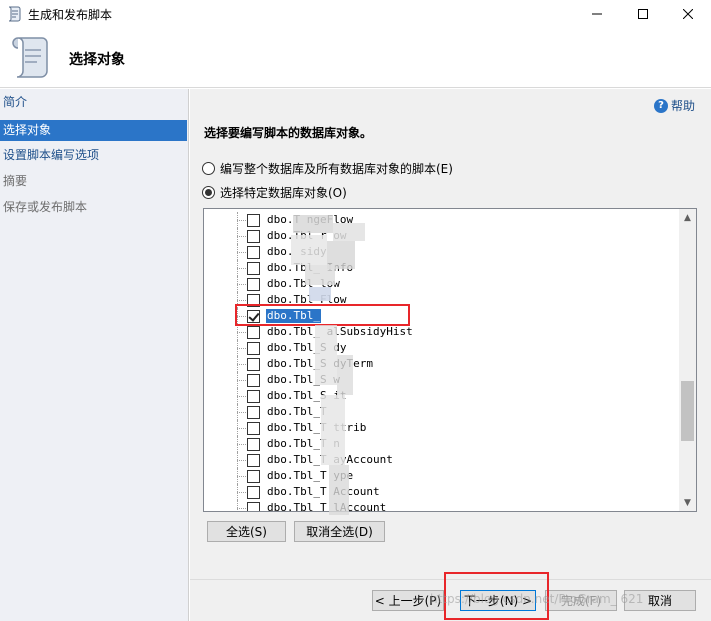 The height and width of the screenshot is (621, 711). I want to click on tree-item: dbo.Tbl_T Account, so click(441, 492).